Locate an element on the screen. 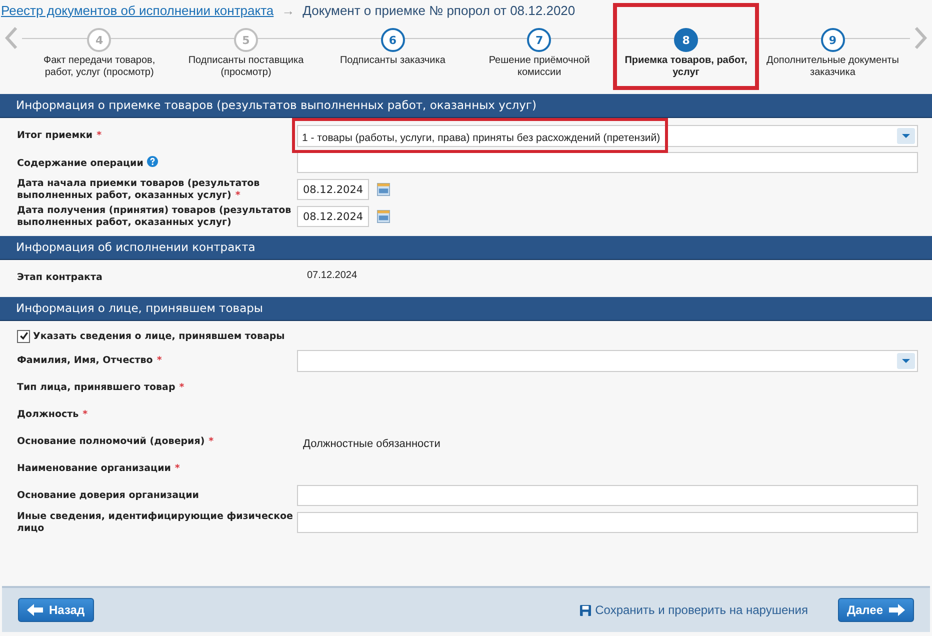  checkbox-label: Указать сведения о лице, принявшем товары is located at coordinates (159, 336).